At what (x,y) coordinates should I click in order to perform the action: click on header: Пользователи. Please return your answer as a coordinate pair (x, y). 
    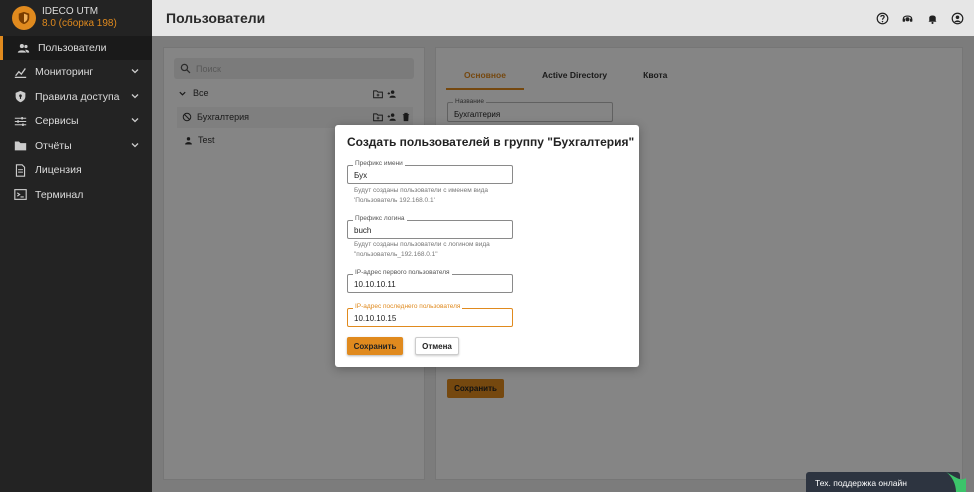
    Looking at the image, I should click on (563, 18).